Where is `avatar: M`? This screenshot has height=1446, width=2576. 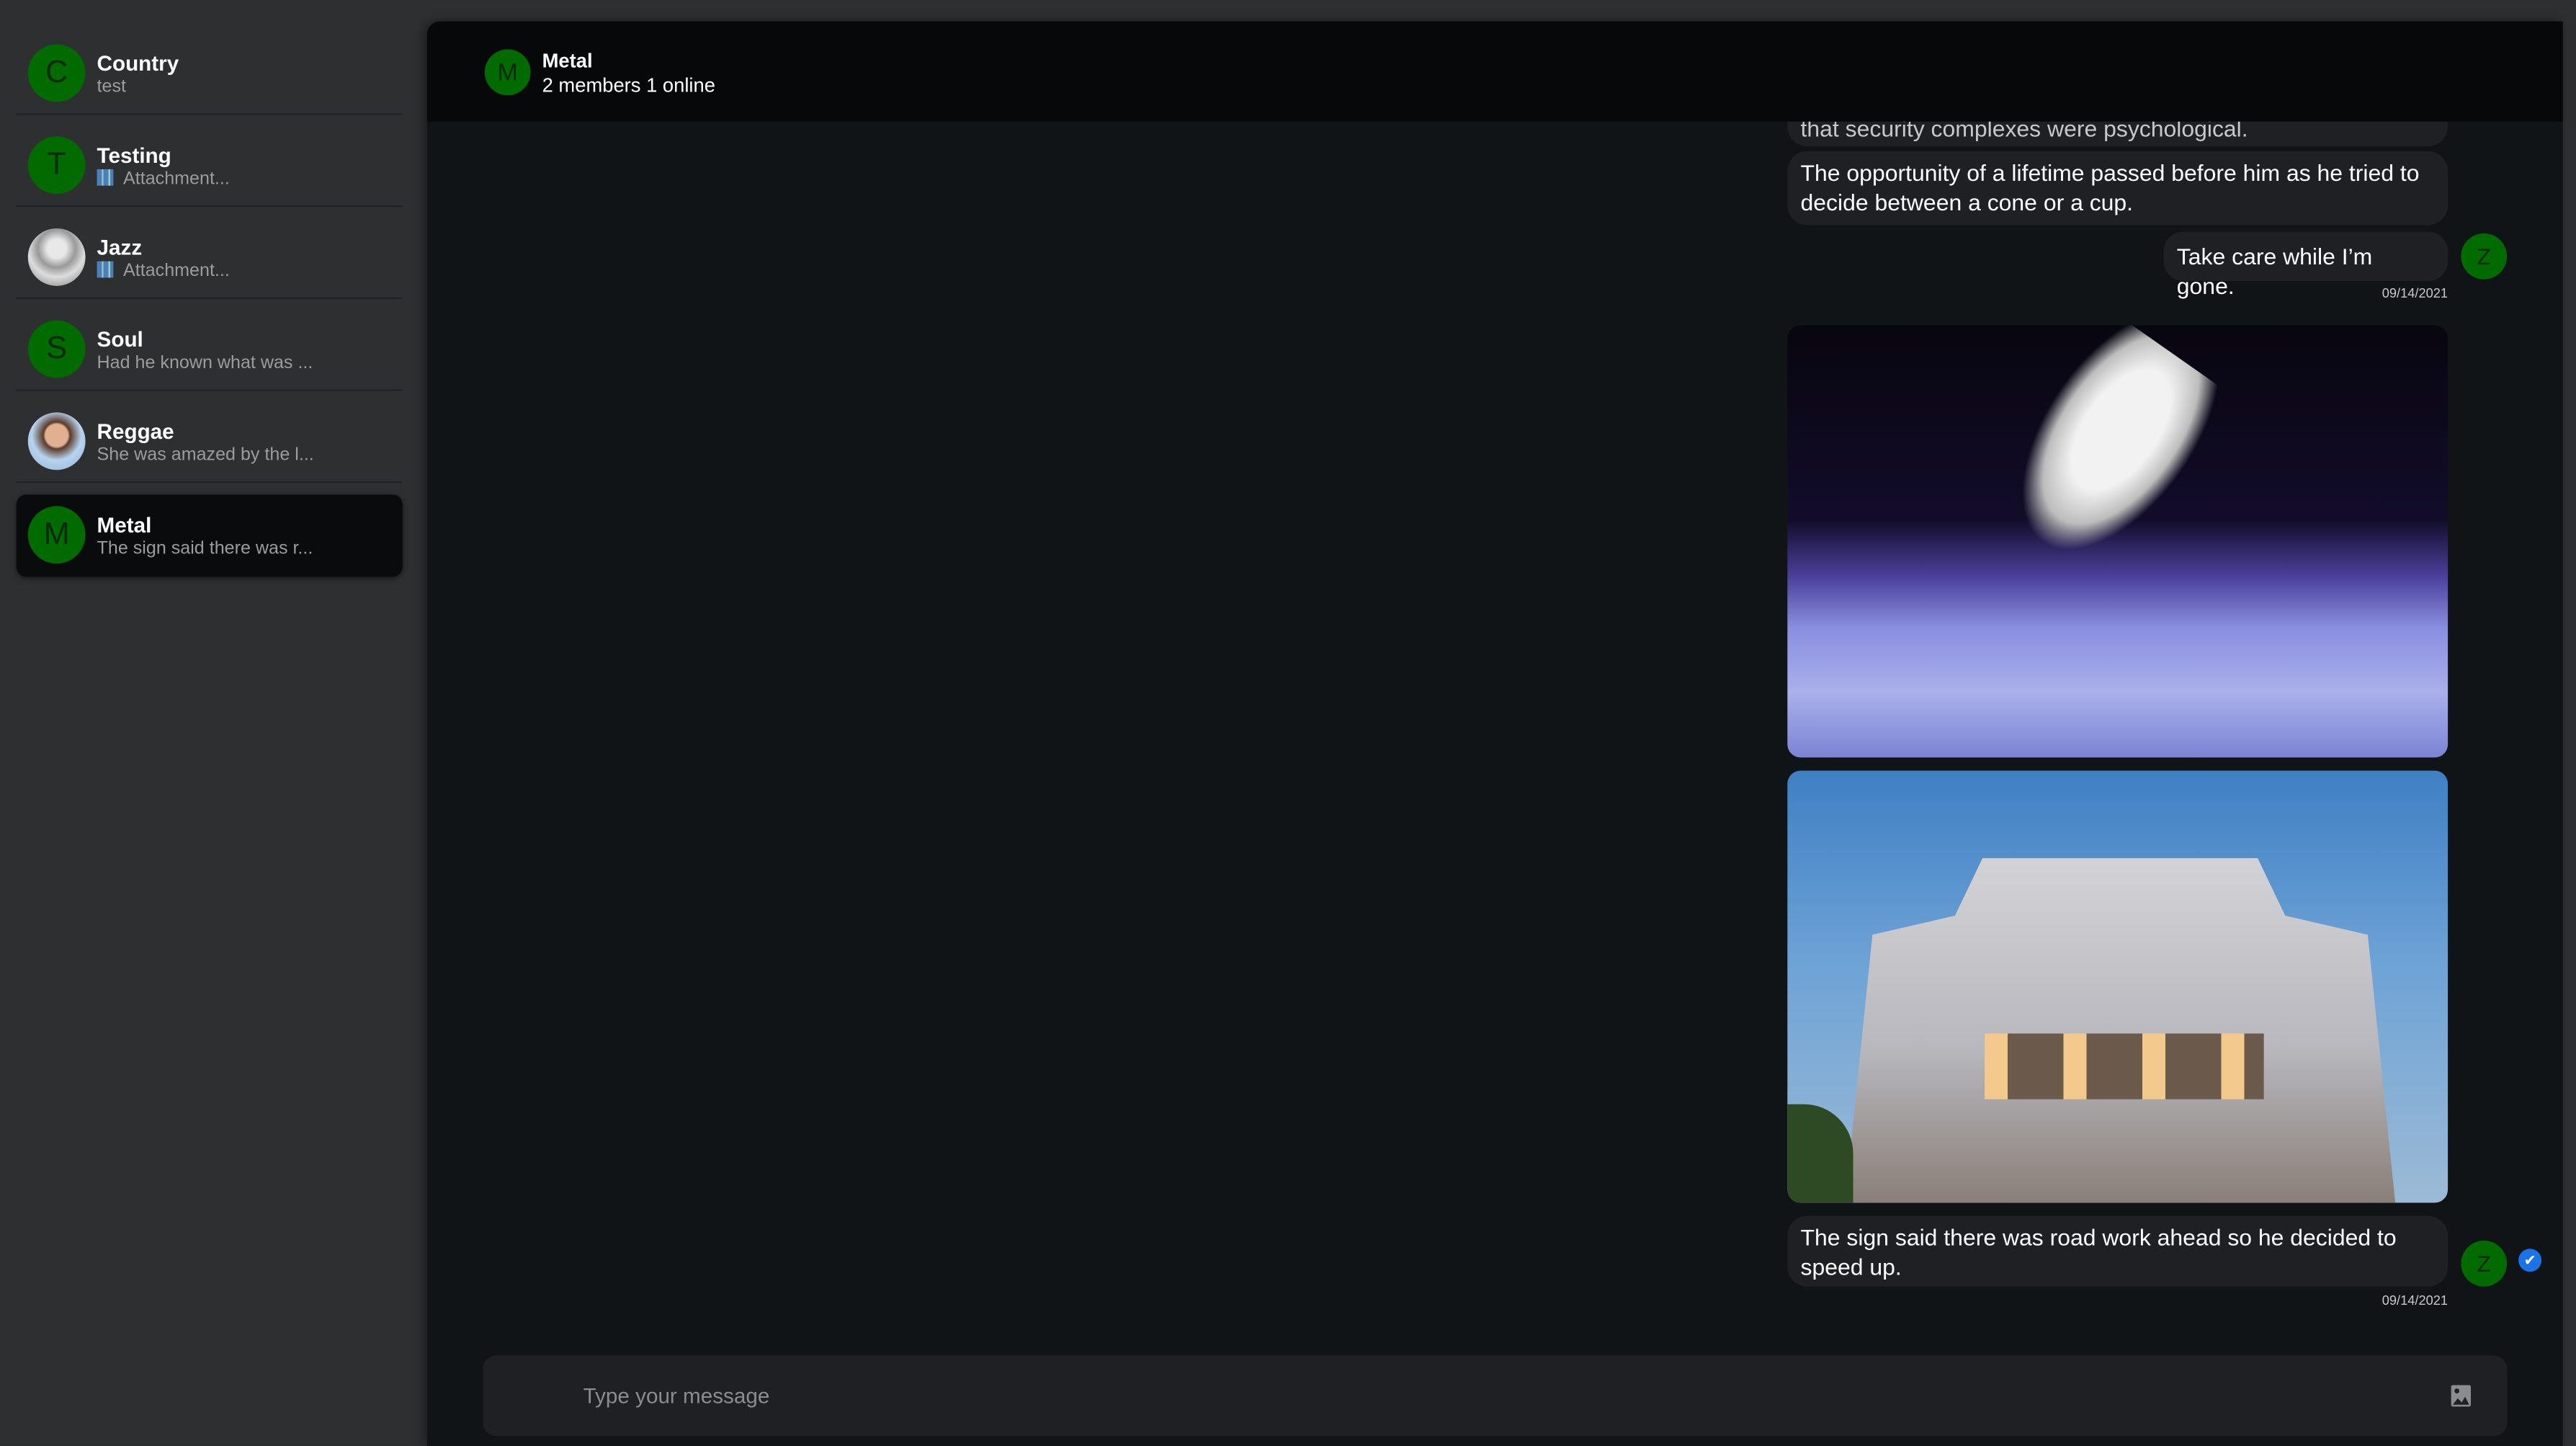
avatar: M is located at coordinates (56, 535).